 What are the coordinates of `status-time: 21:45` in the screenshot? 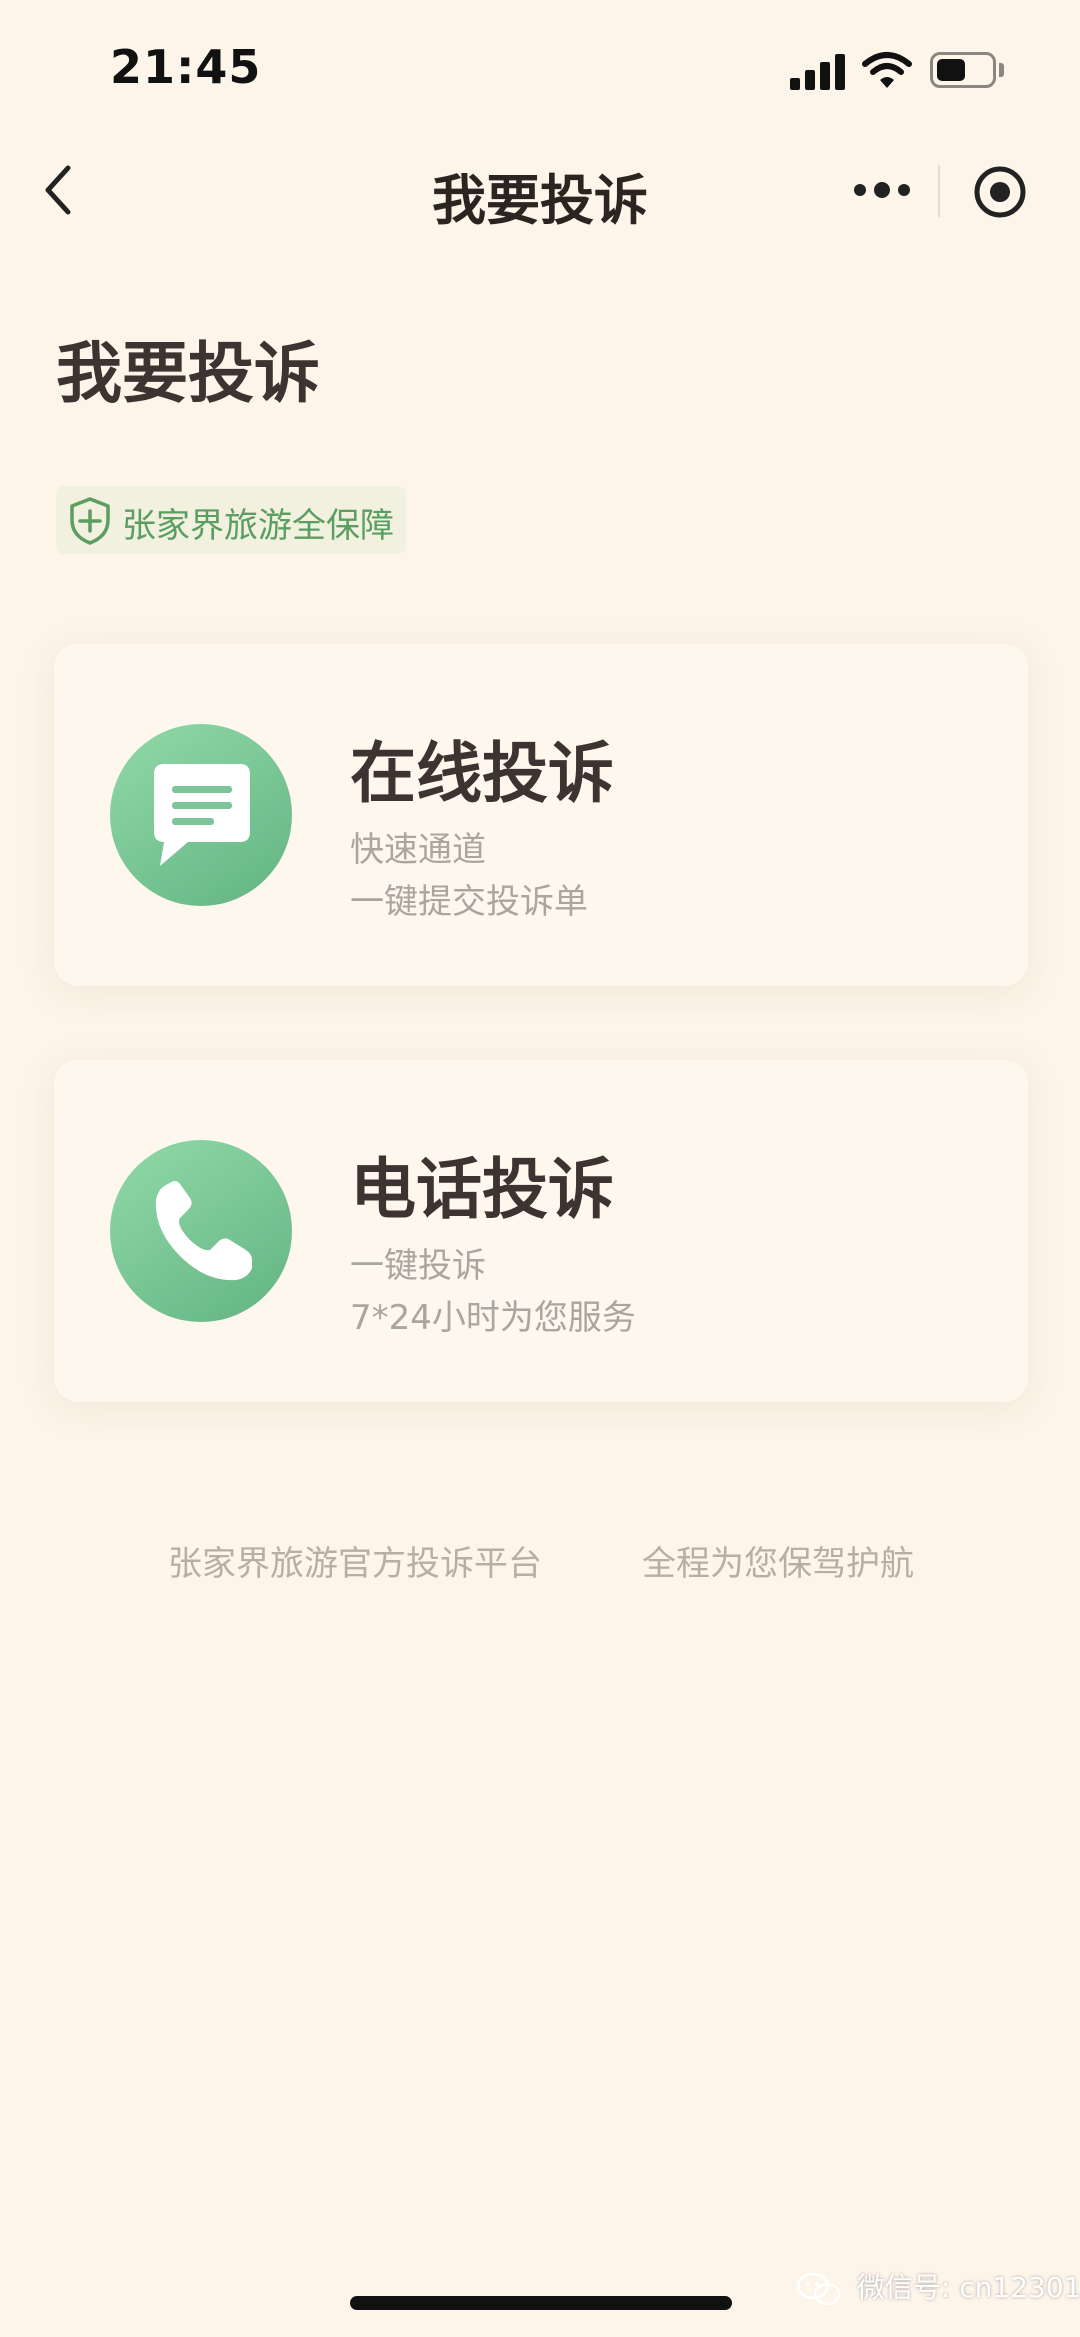 It's located at (186, 67).